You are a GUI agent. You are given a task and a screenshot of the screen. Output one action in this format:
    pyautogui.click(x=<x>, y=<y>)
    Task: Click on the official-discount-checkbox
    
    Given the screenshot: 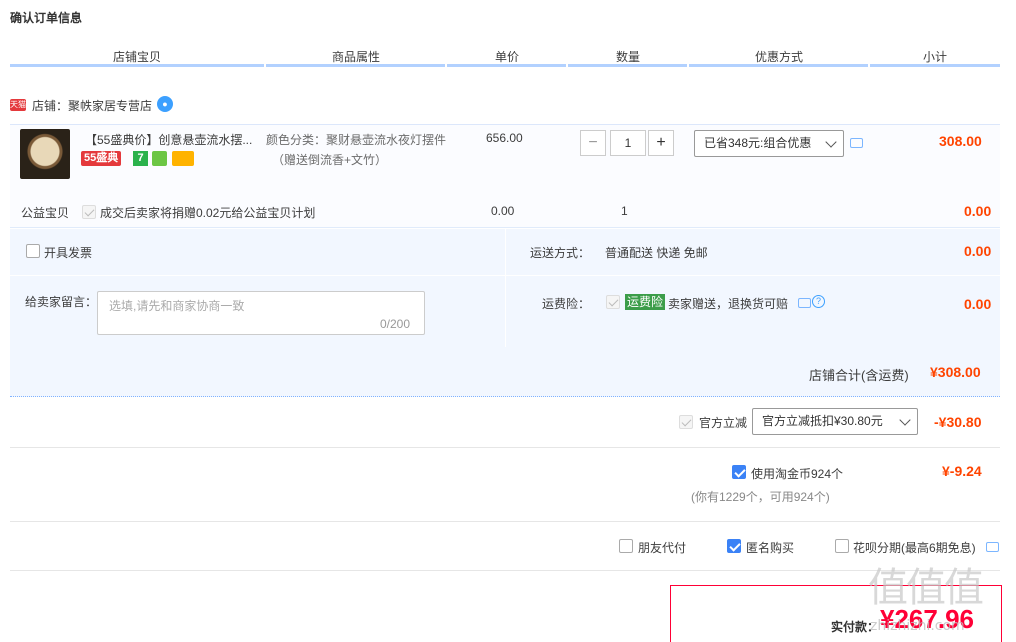 What is the action you would take?
    pyautogui.click(x=686, y=422)
    